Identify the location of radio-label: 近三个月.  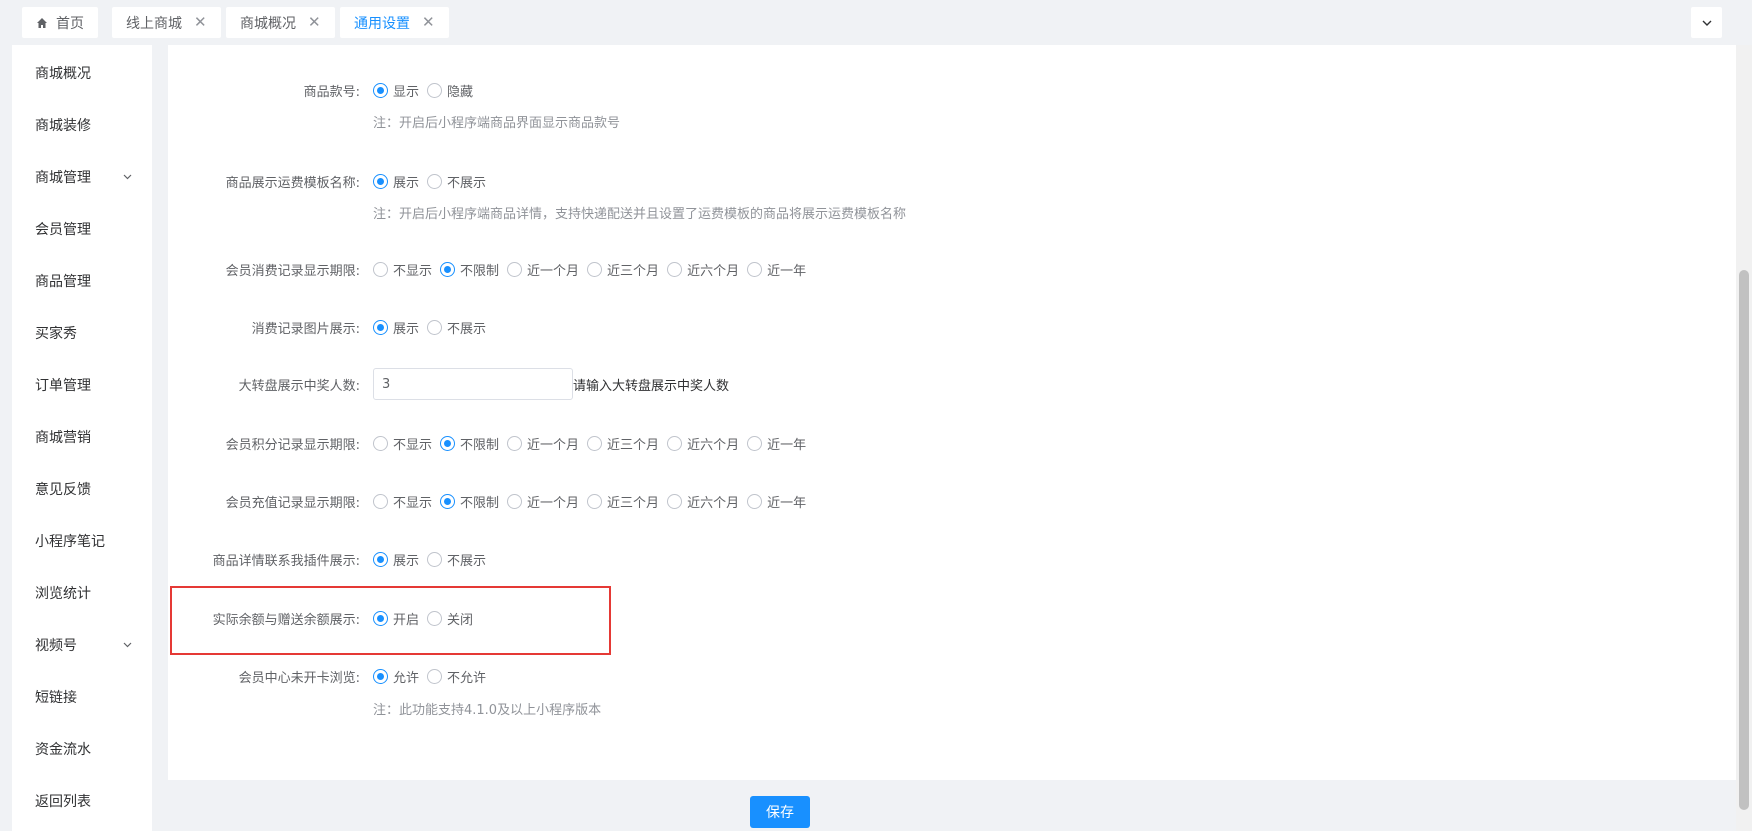
(633, 503).